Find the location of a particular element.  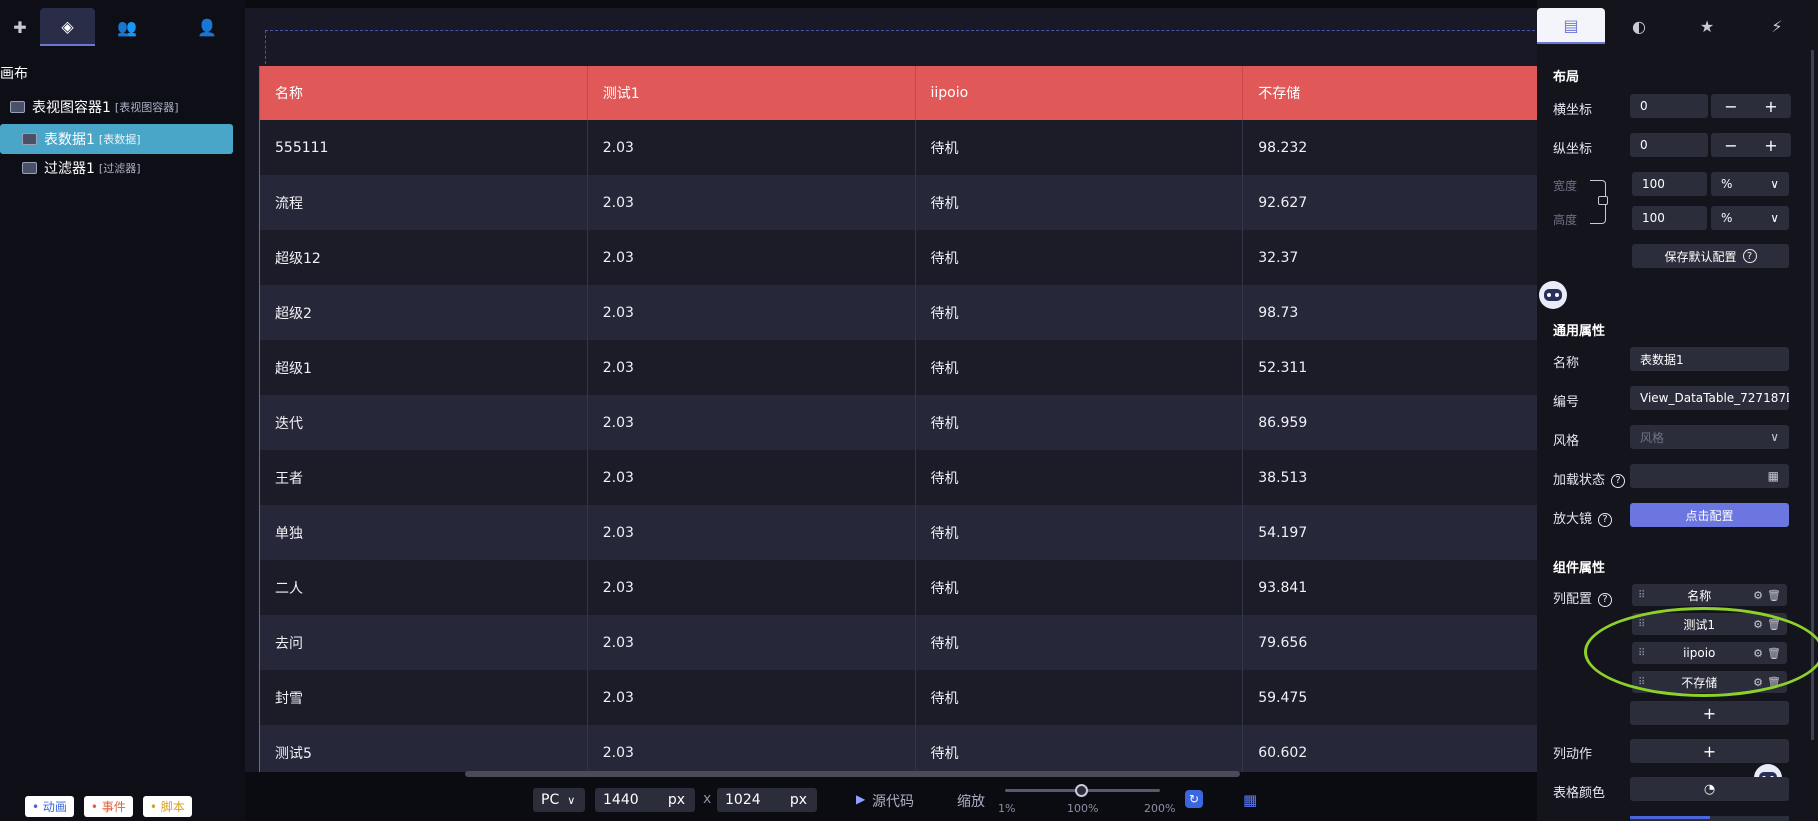

tree-item-filter: 过滤器1 [过滤器] is located at coordinates (81, 168).